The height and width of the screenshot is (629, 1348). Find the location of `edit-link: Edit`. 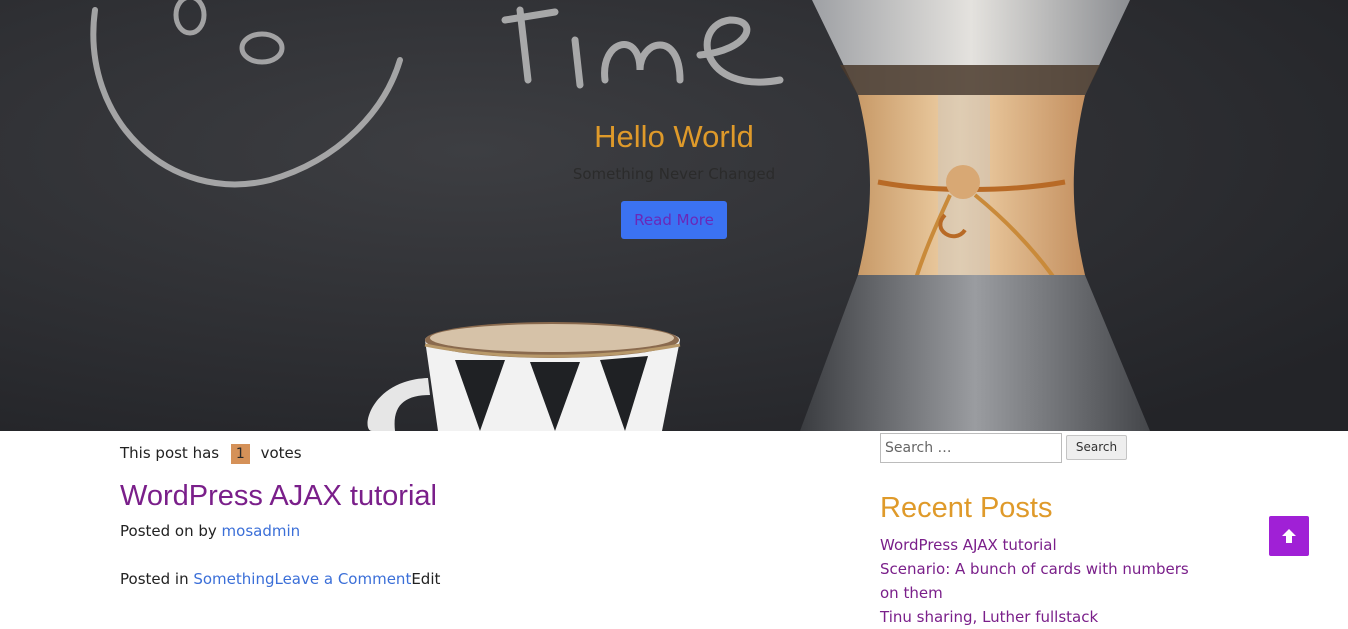

edit-link: Edit is located at coordinates (425, 579).